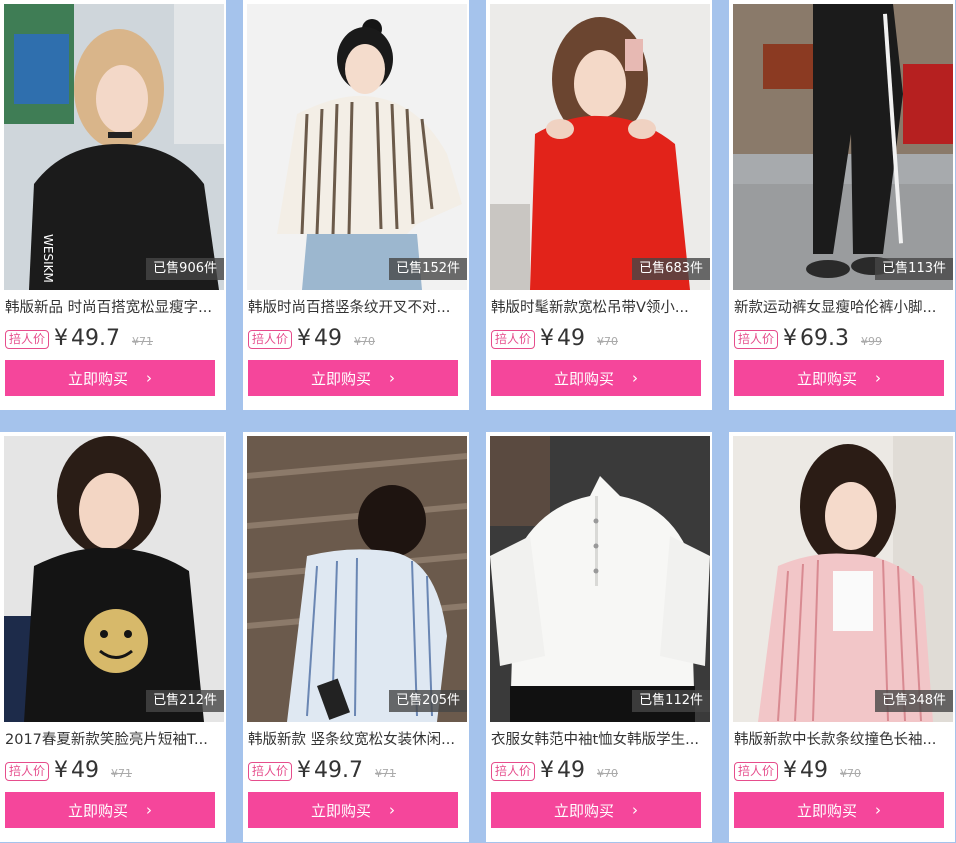 The width and height of the screenshot is (956, 843). I want to click on sold-count-badge: 已售348件, so click(914, 701).